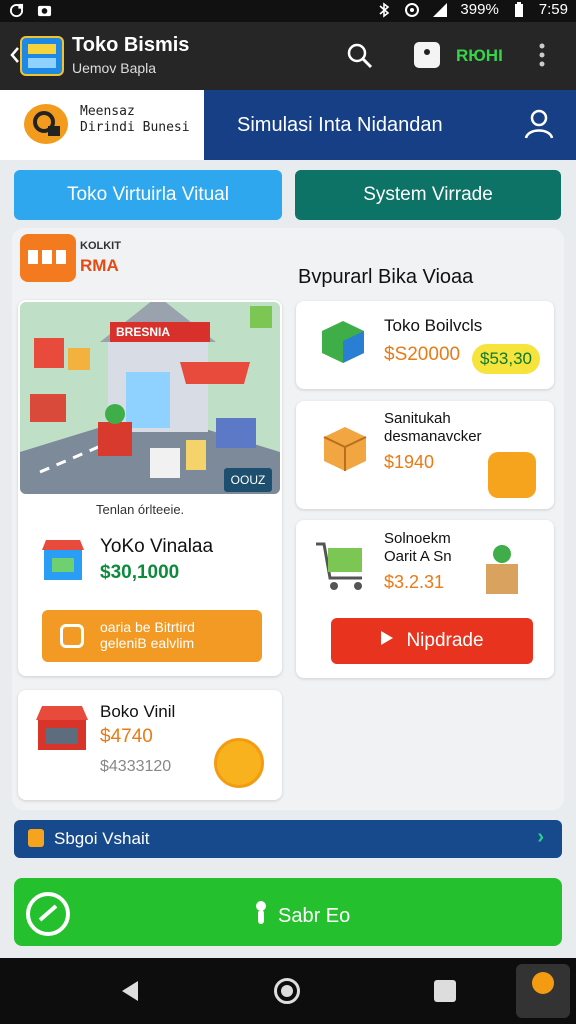 The image size is (576, 1024). Describe the element at coordinates (384, 9) in the screenshot. I see `bluetooth-icon` at that location.